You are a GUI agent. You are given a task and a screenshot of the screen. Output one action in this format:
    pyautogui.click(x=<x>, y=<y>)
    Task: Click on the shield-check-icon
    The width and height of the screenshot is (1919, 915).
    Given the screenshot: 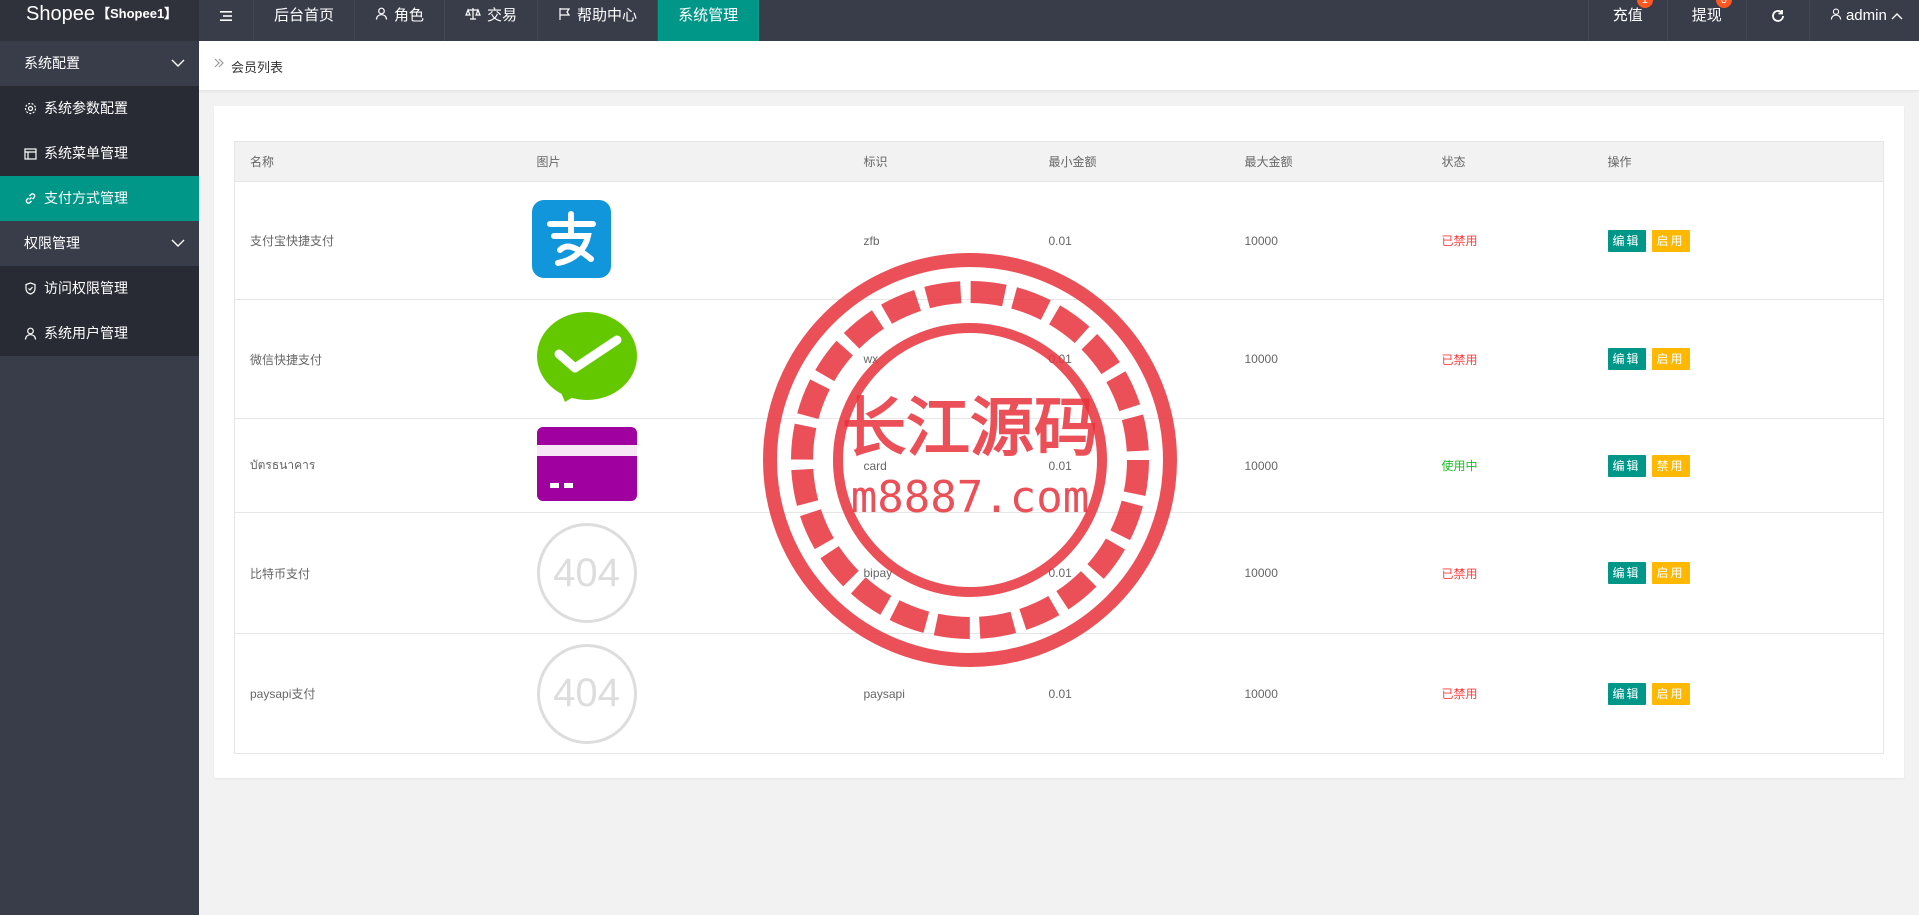 What is the action you would take?
    pyautogui.click(x=32, y=288)
    